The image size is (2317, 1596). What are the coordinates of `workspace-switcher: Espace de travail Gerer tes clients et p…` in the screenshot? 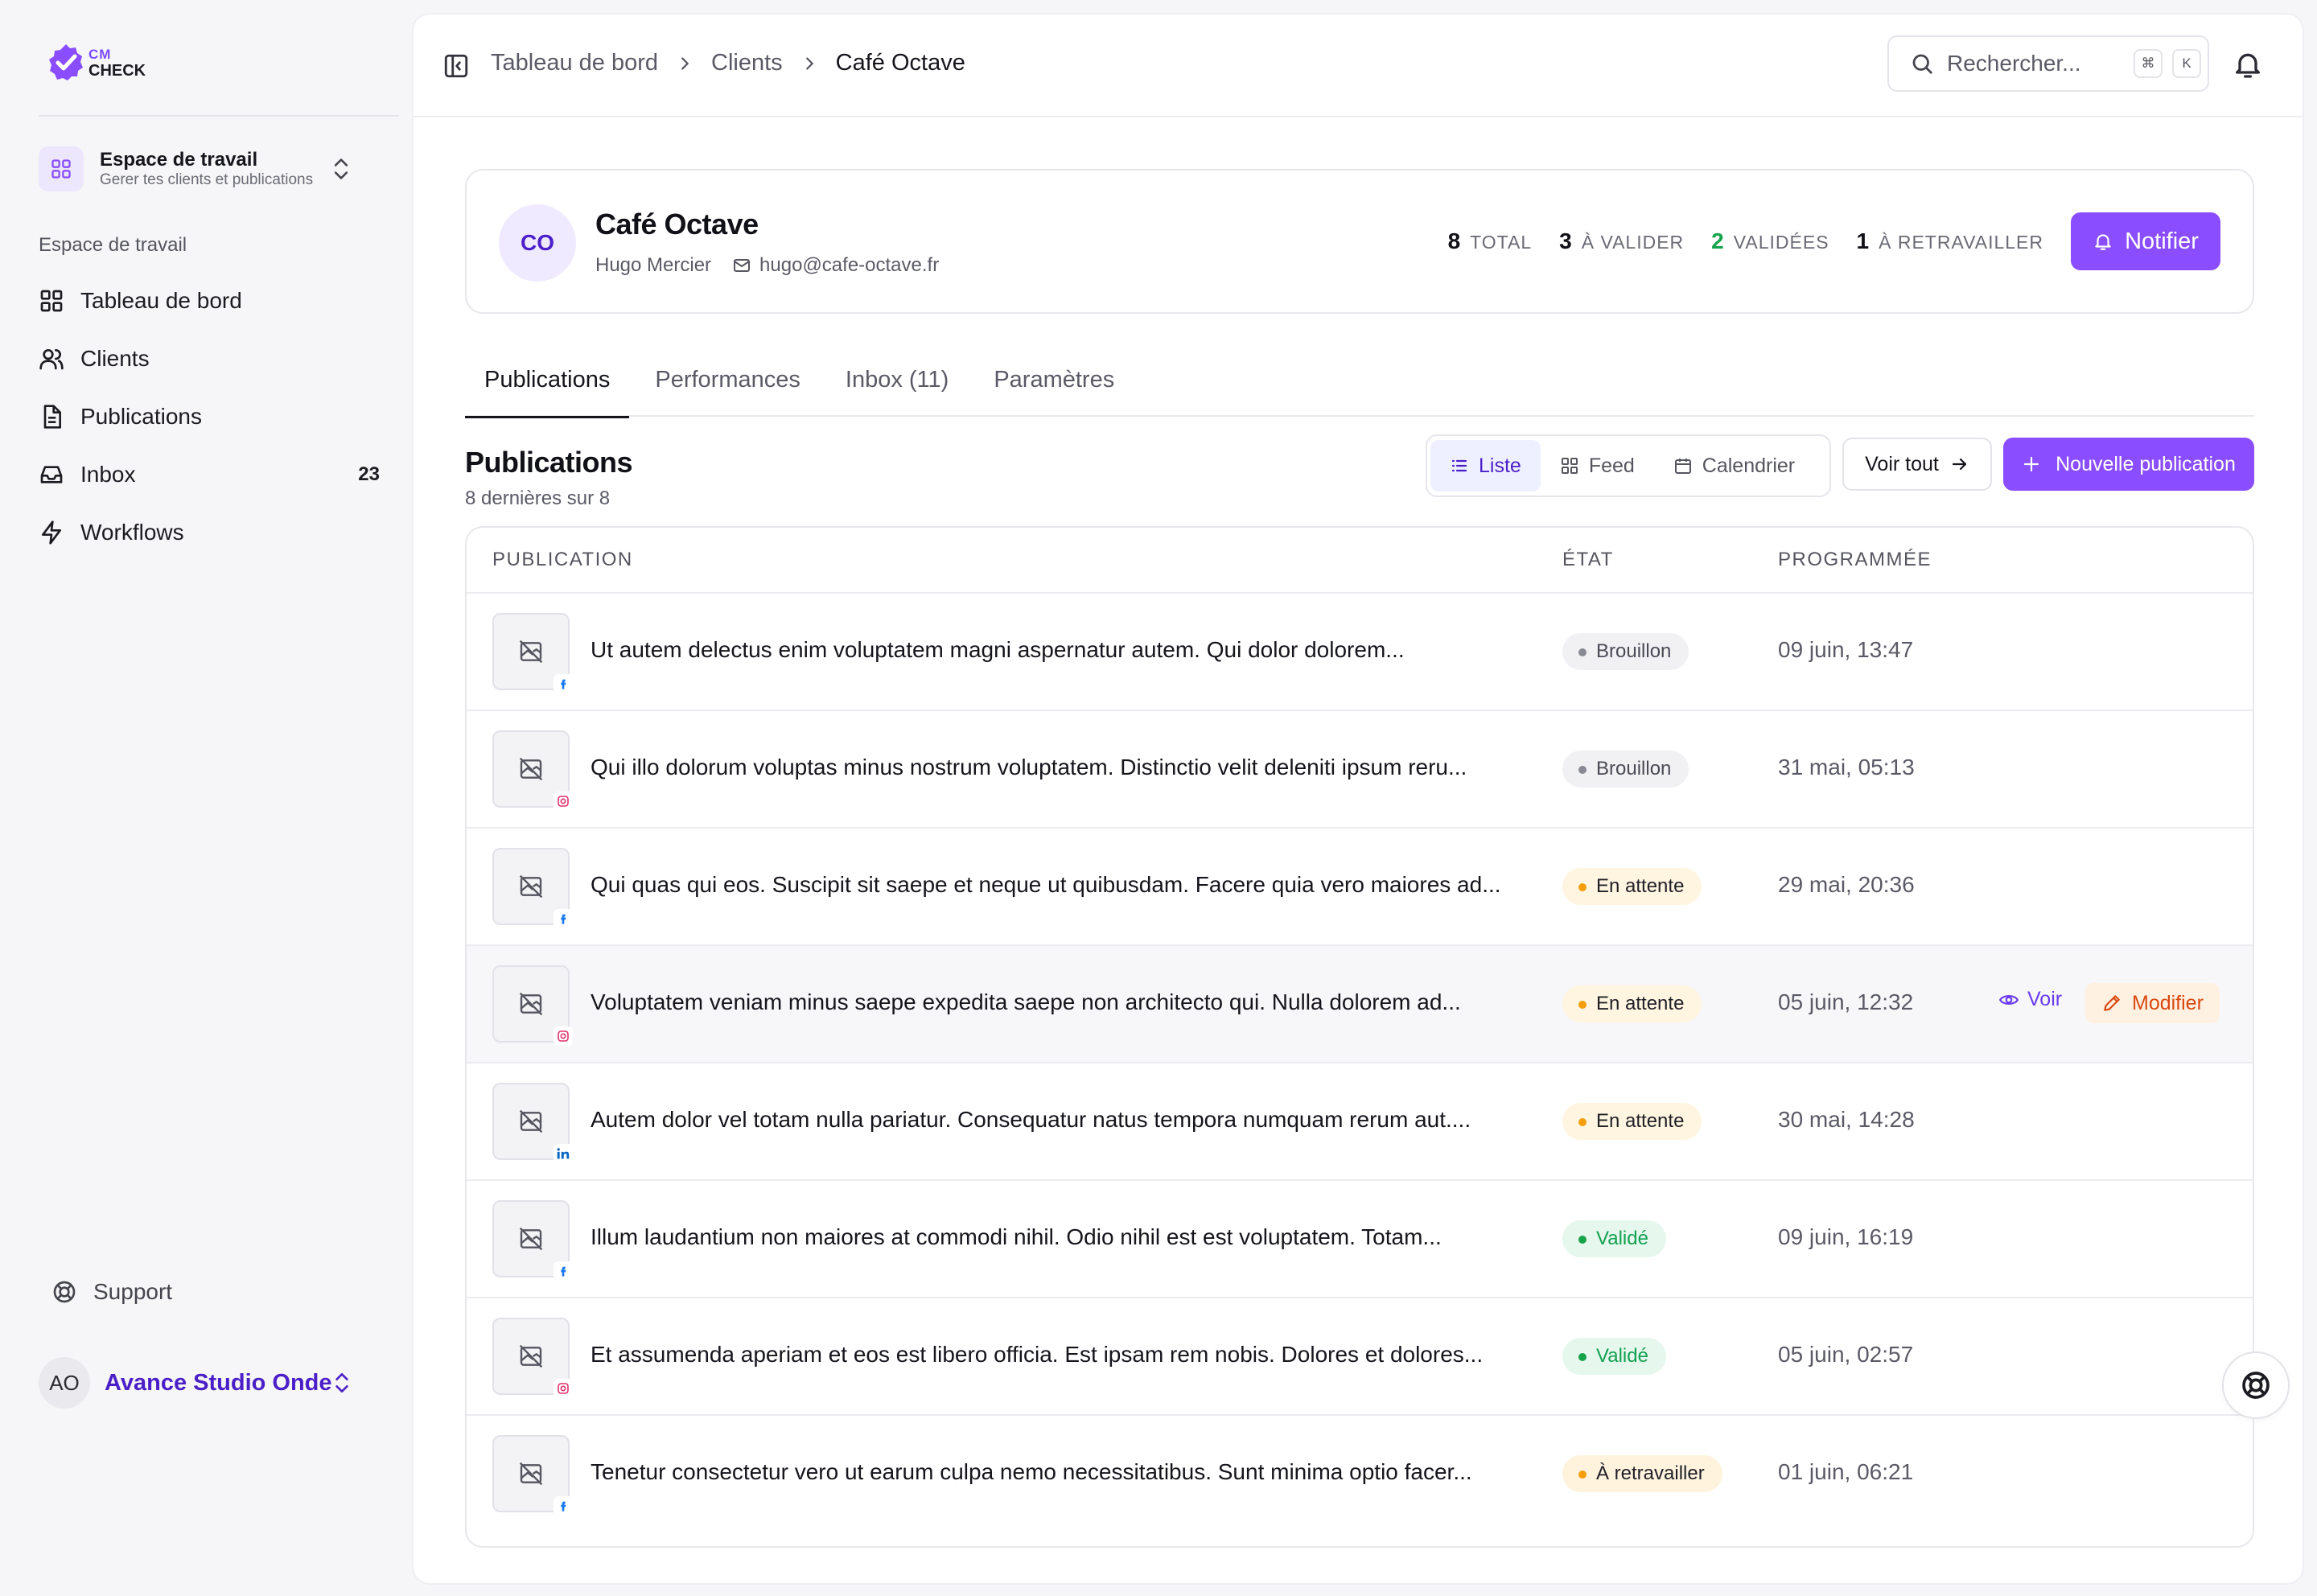 It's located at (208, 169).